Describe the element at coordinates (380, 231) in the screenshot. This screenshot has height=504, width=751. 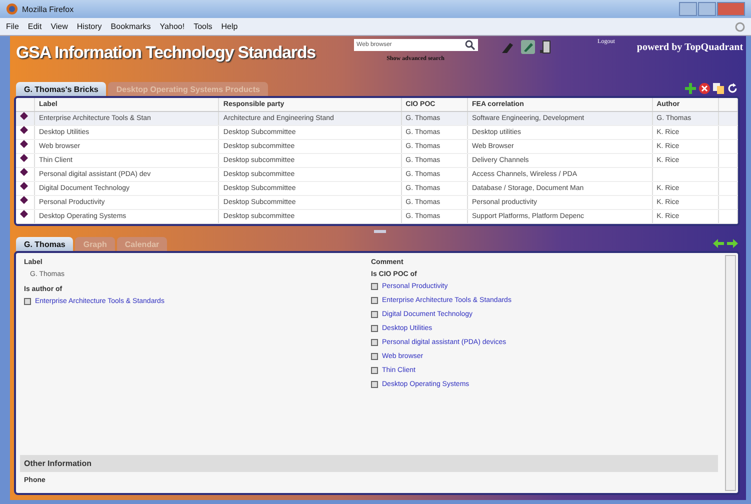
I see `splitter-handle` at that location.